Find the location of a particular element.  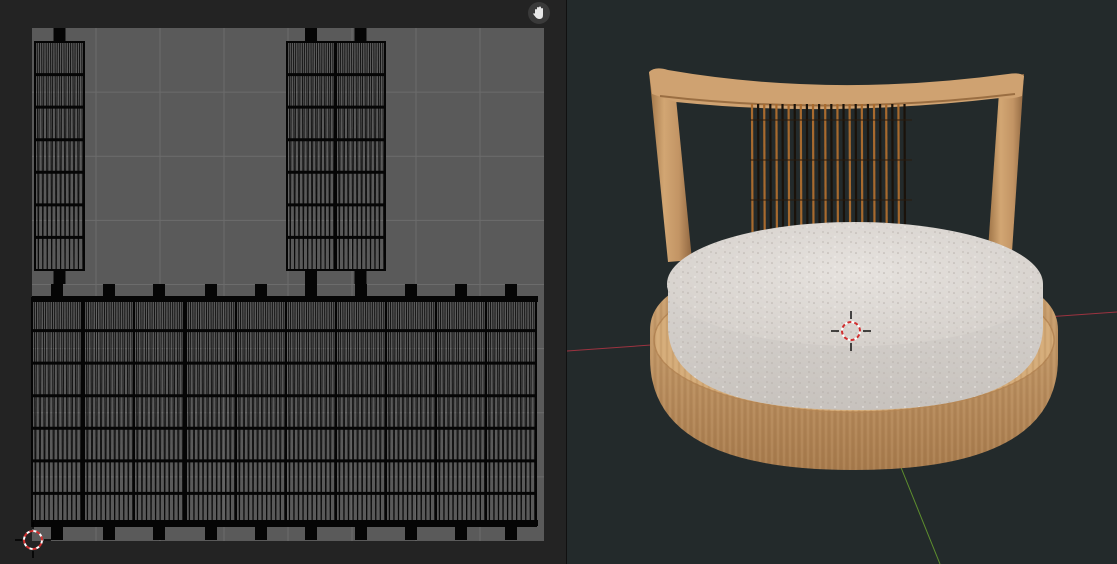

chair-right-post is located at coordinates (1006, 163).